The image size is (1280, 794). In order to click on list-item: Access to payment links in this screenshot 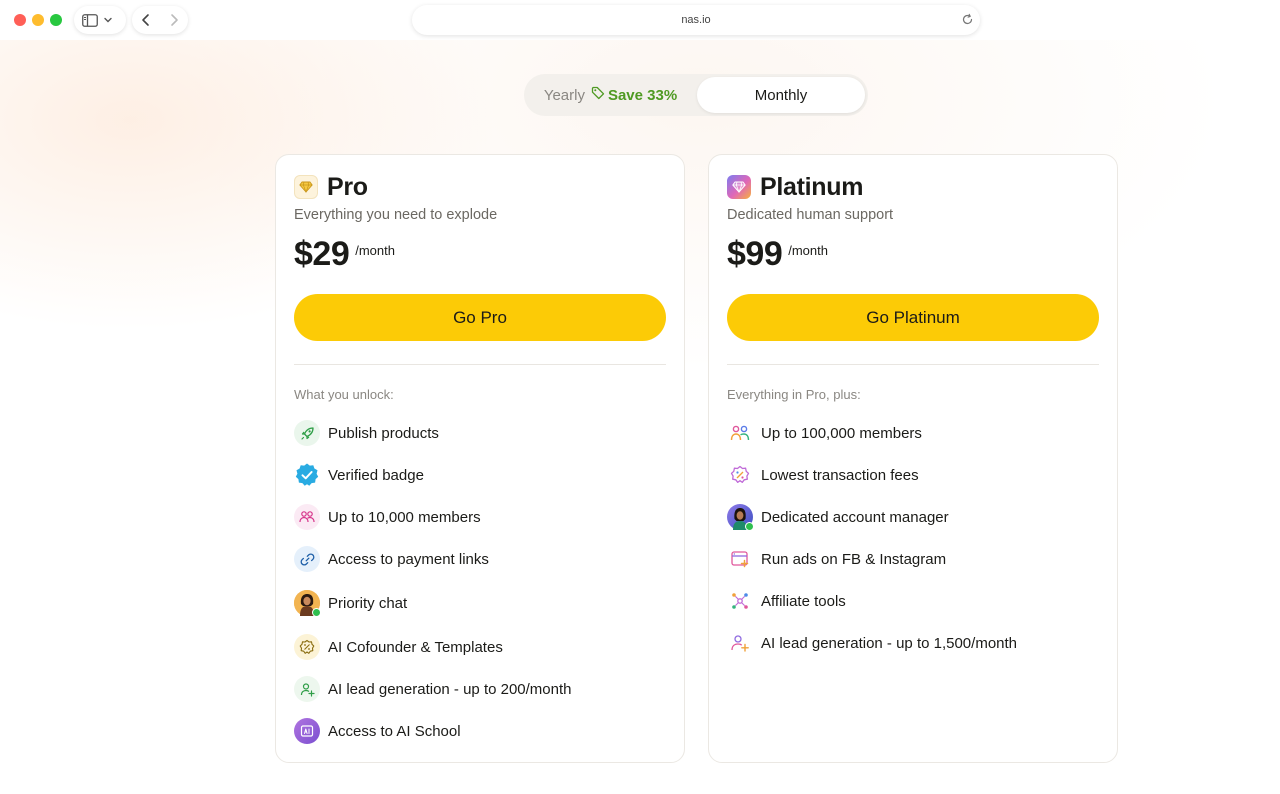, I will do `click(480, 559)`.